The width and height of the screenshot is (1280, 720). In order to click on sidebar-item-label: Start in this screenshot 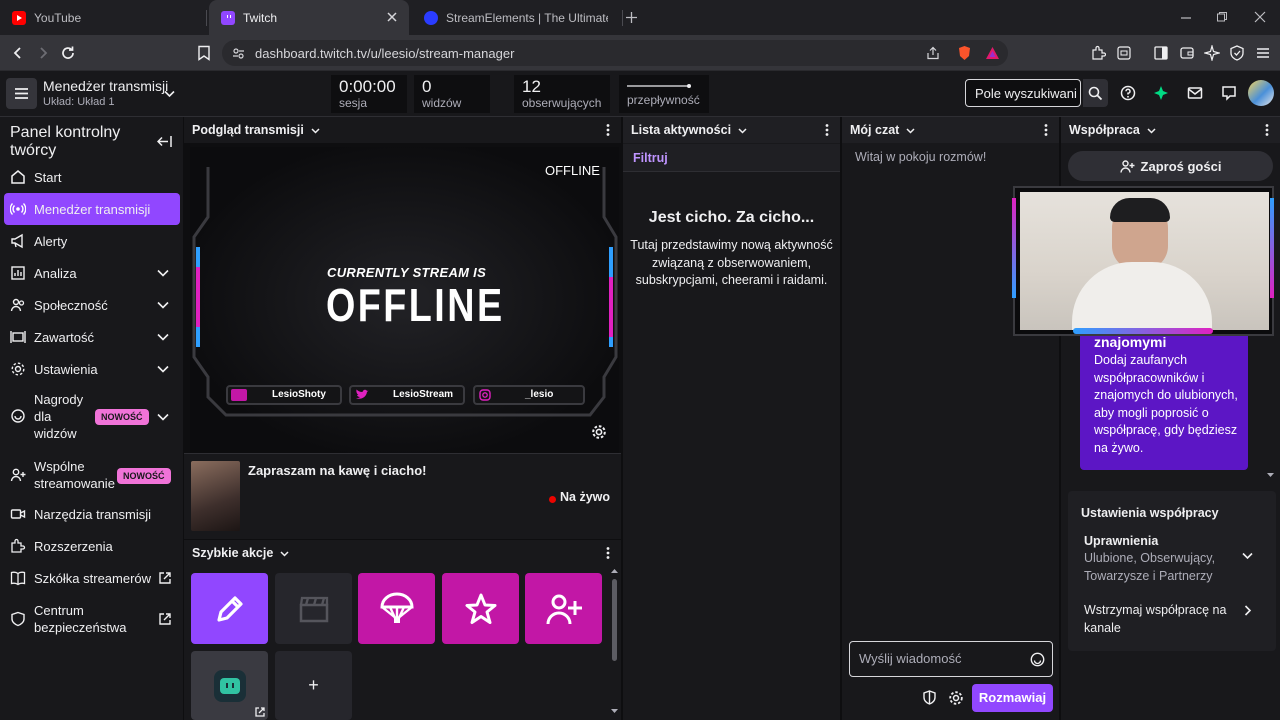, I will do `click(48, 177)`.